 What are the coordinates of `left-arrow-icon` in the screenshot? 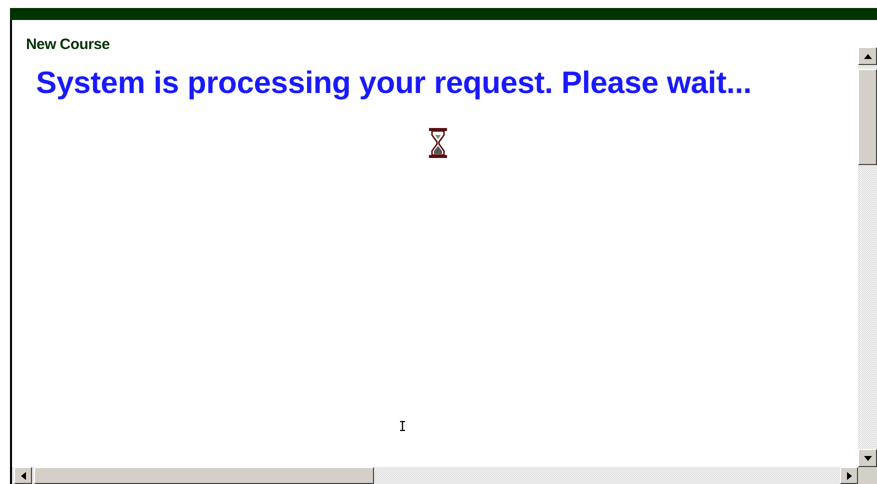 It's located at (23, 476).